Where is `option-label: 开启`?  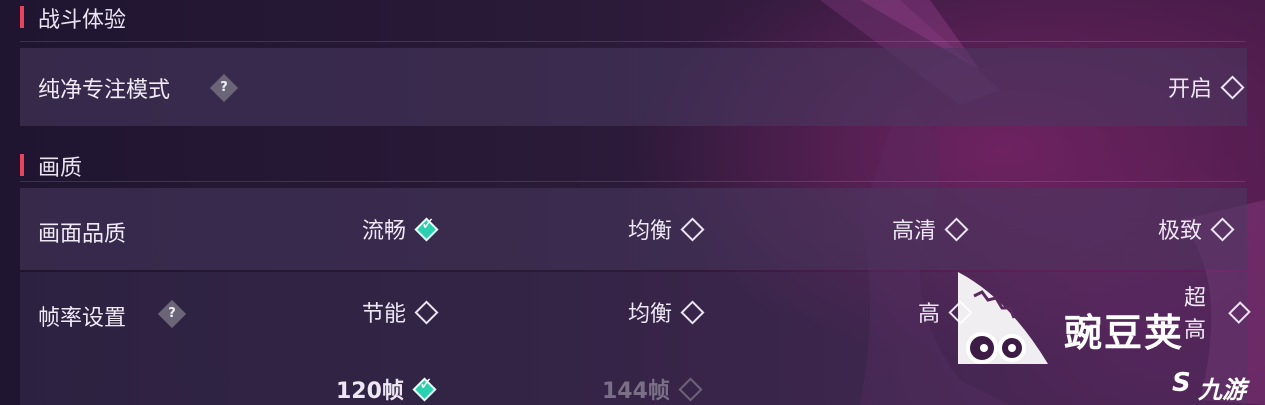 option-label: 开启 is located at coordinates (1189, 89).